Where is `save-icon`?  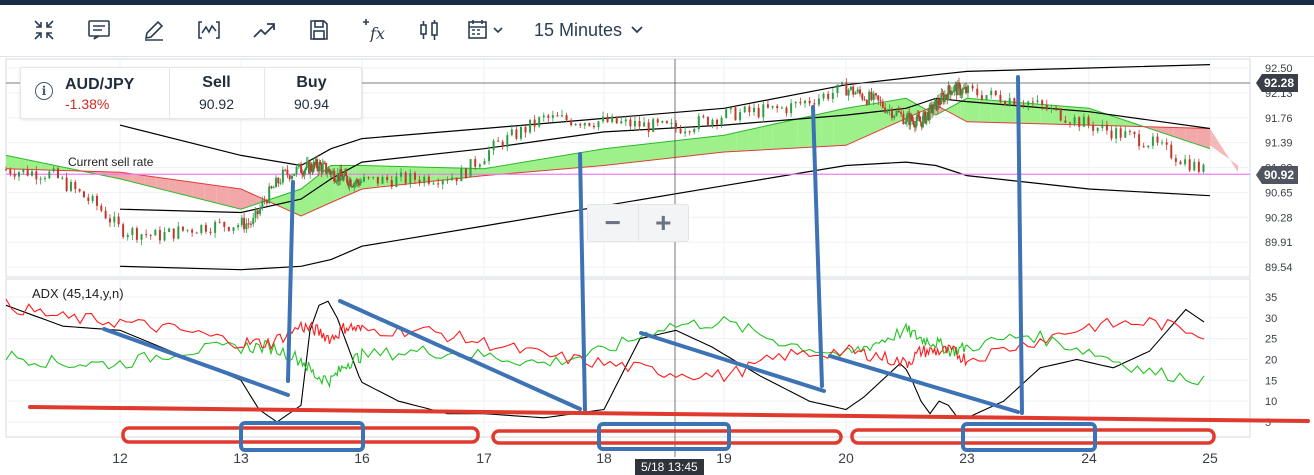 save-icon is located at coordinates (319, 30).